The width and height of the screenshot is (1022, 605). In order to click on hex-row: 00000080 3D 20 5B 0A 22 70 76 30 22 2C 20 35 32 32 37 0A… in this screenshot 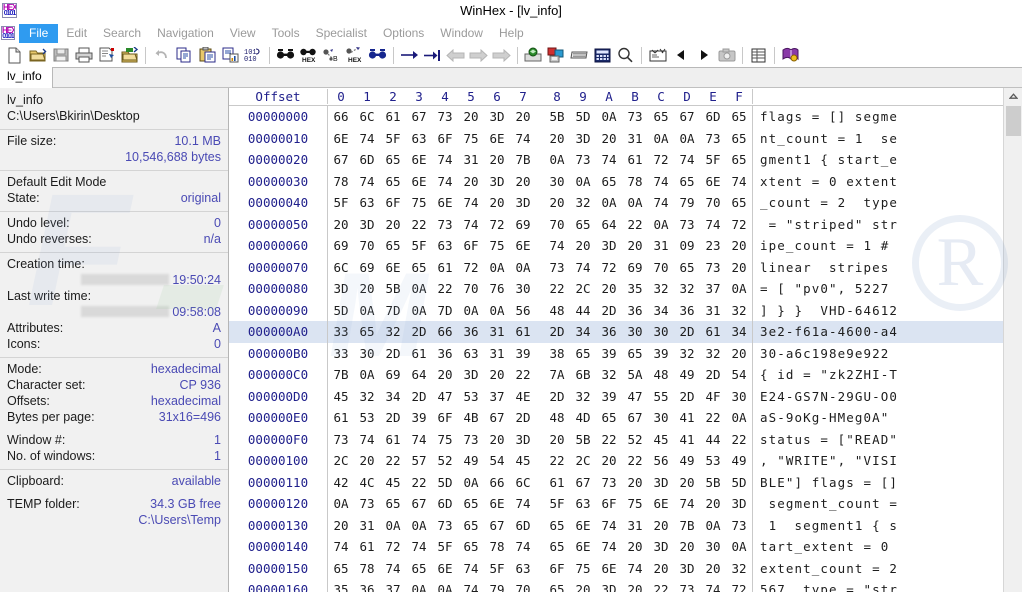, I will do `click(616, 289)`.